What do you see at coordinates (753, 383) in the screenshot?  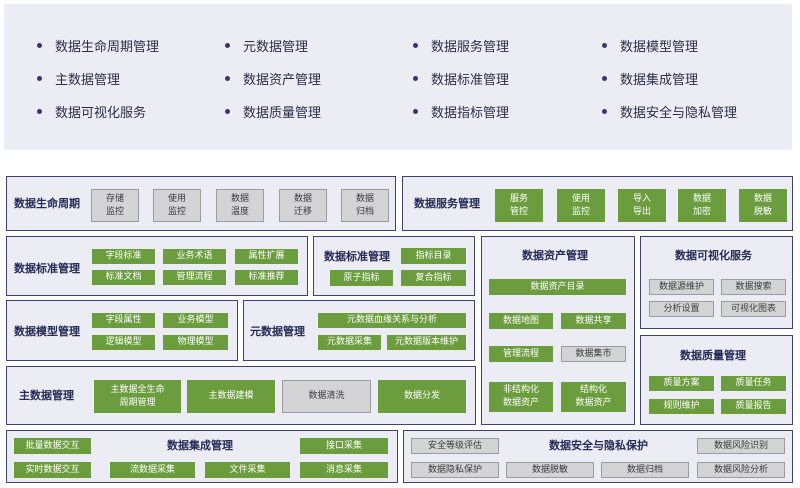 I see `module-quality-task: 质量任务` at bounding box center [753, 383].